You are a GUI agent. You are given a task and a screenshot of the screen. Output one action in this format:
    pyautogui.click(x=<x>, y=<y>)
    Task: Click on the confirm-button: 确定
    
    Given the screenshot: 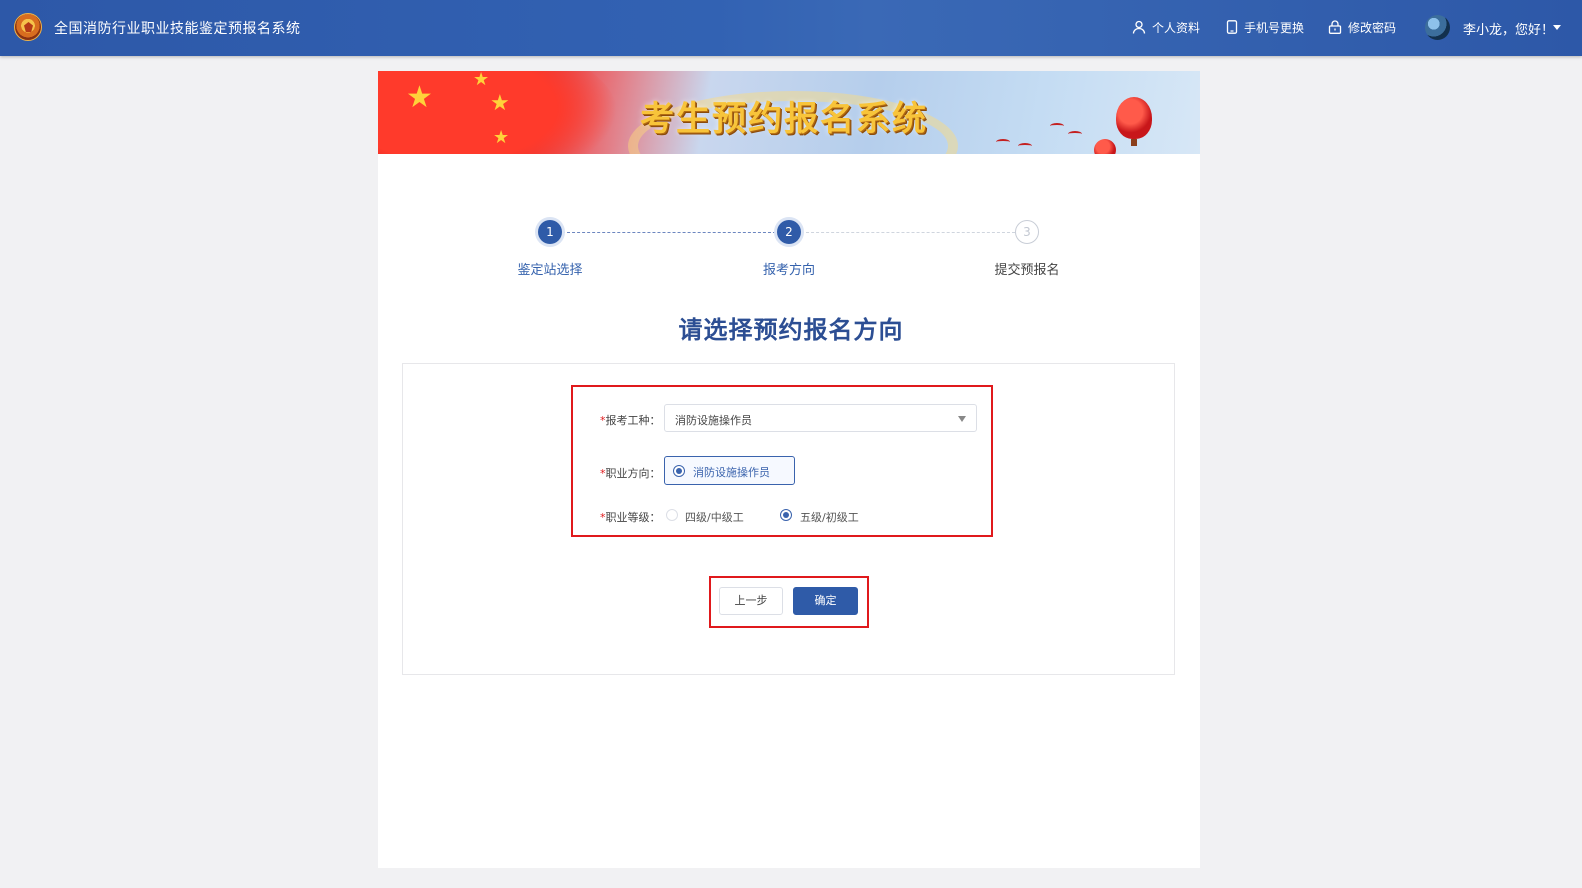 What is the action you would take?
    pyautogui.click(x=825, y=601)
    